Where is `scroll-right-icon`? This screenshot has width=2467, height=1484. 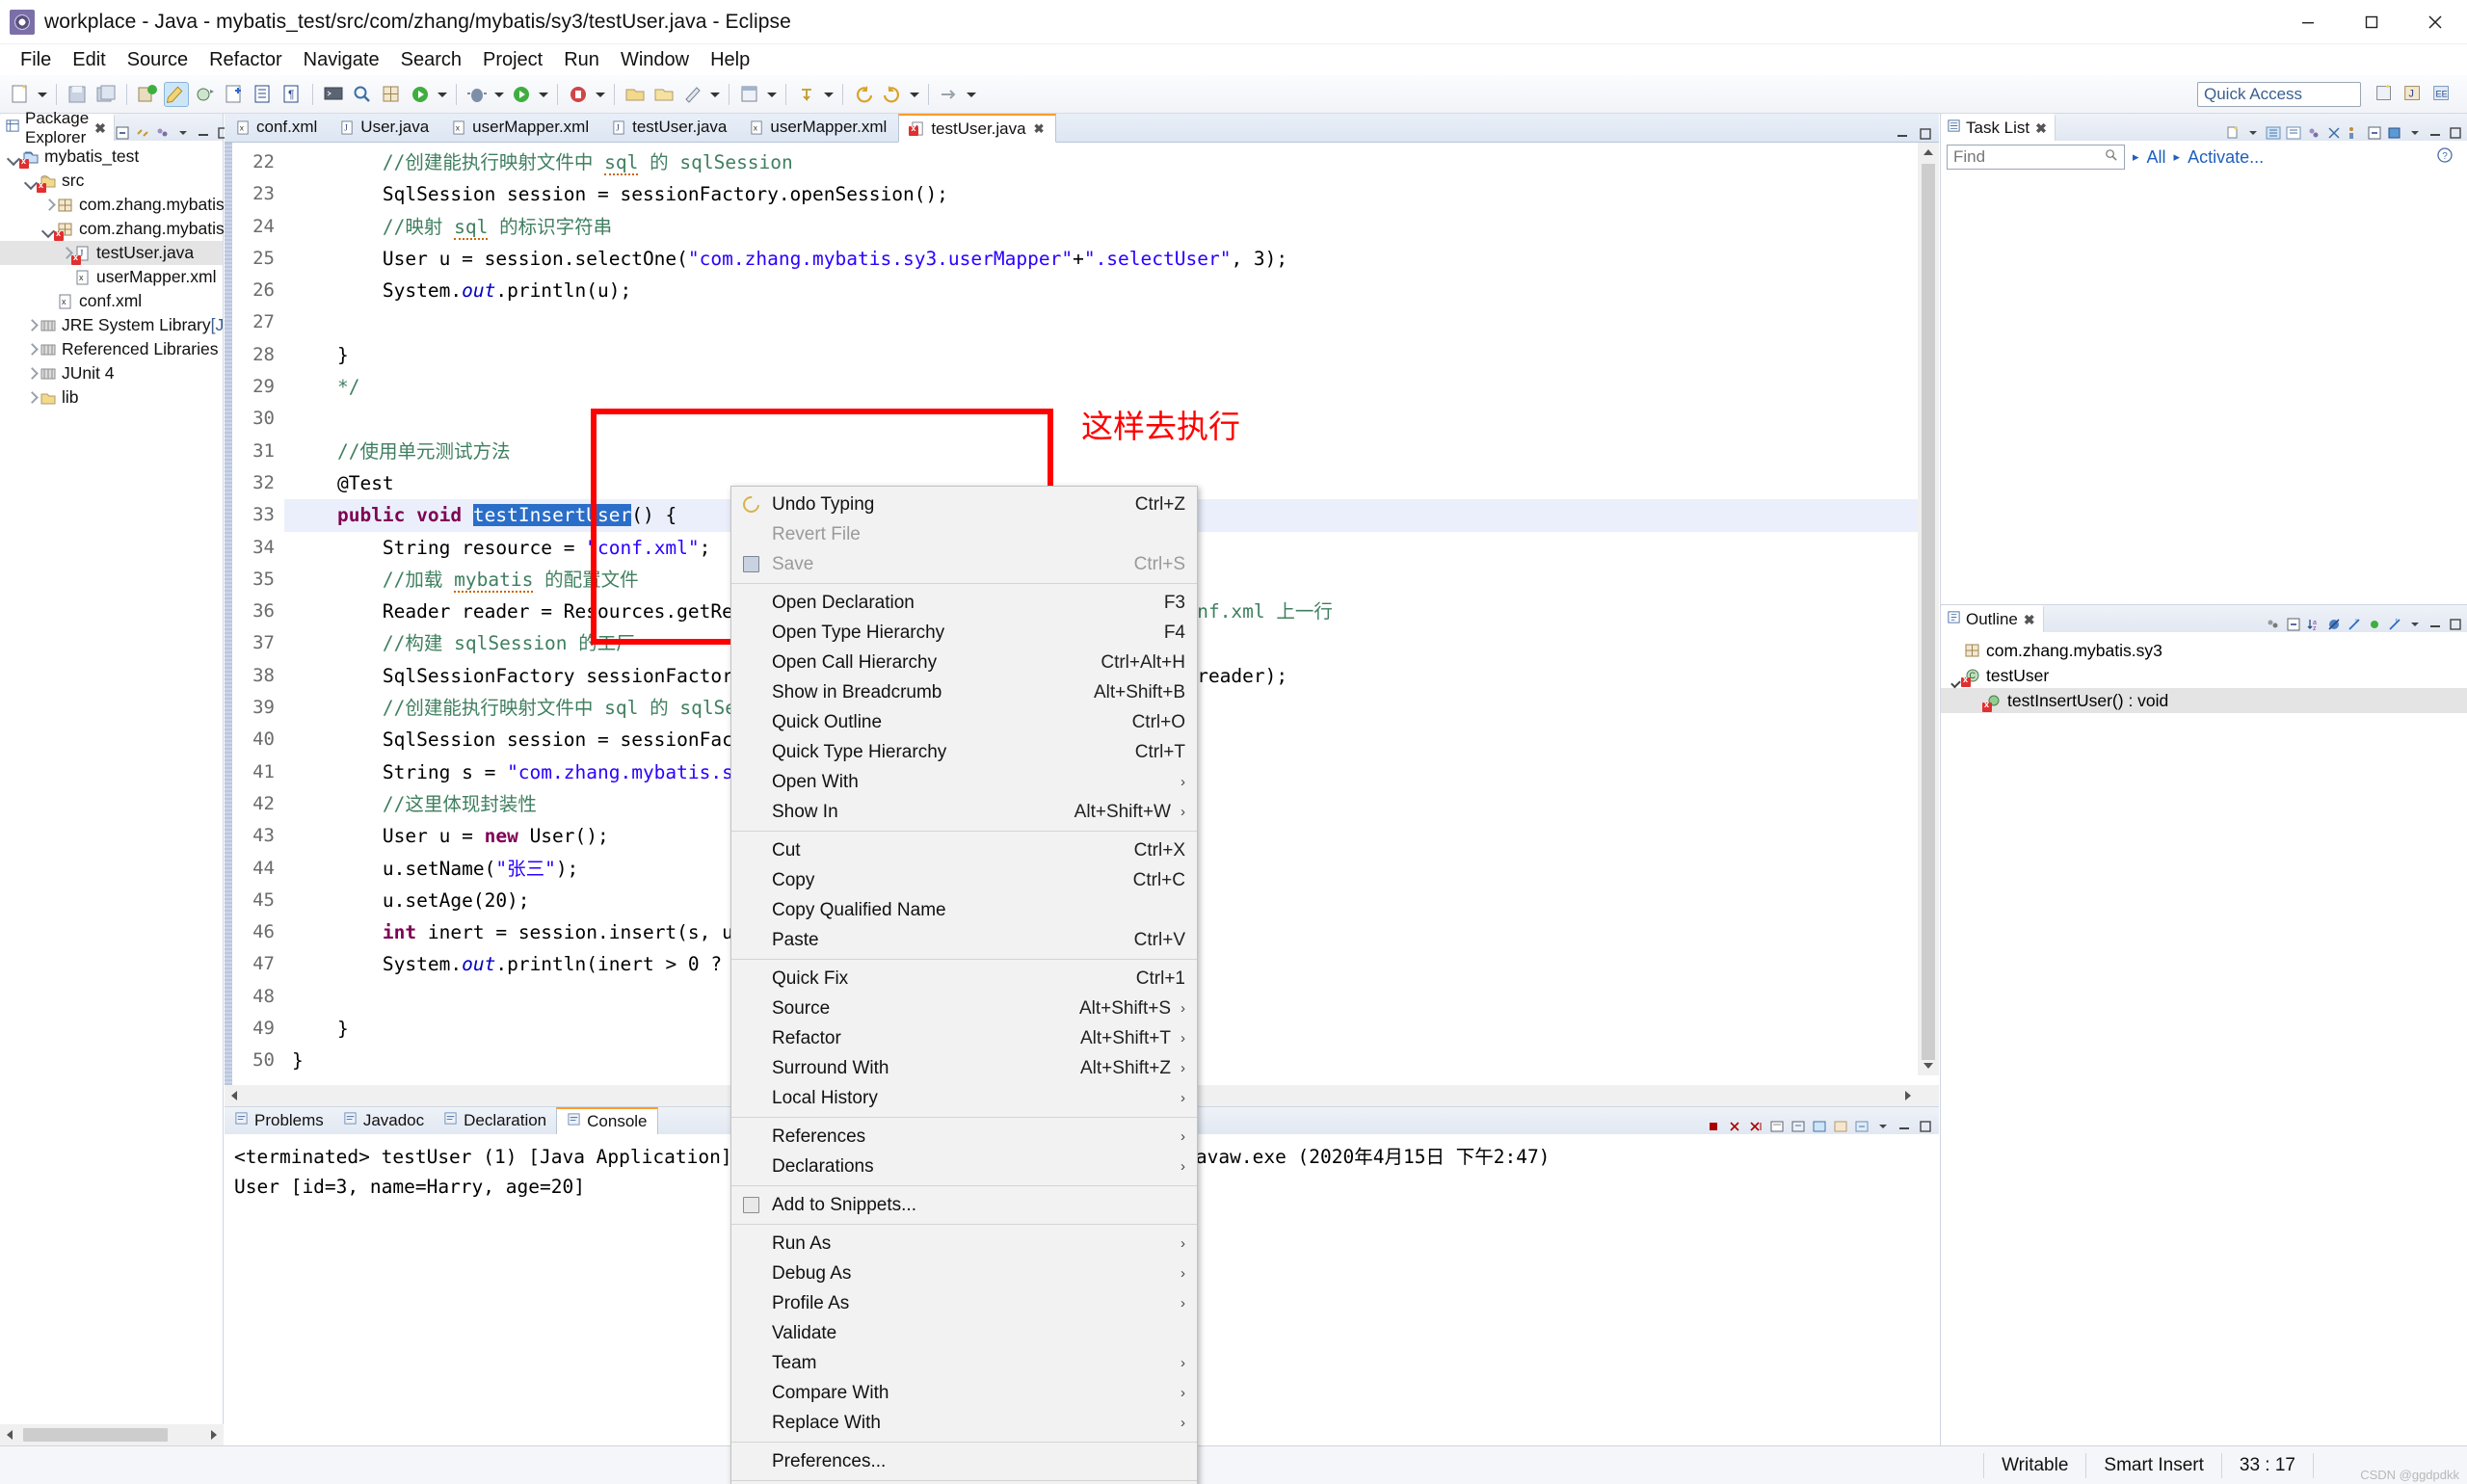 scroll-right-icon is located at coordinates (214, 1434).